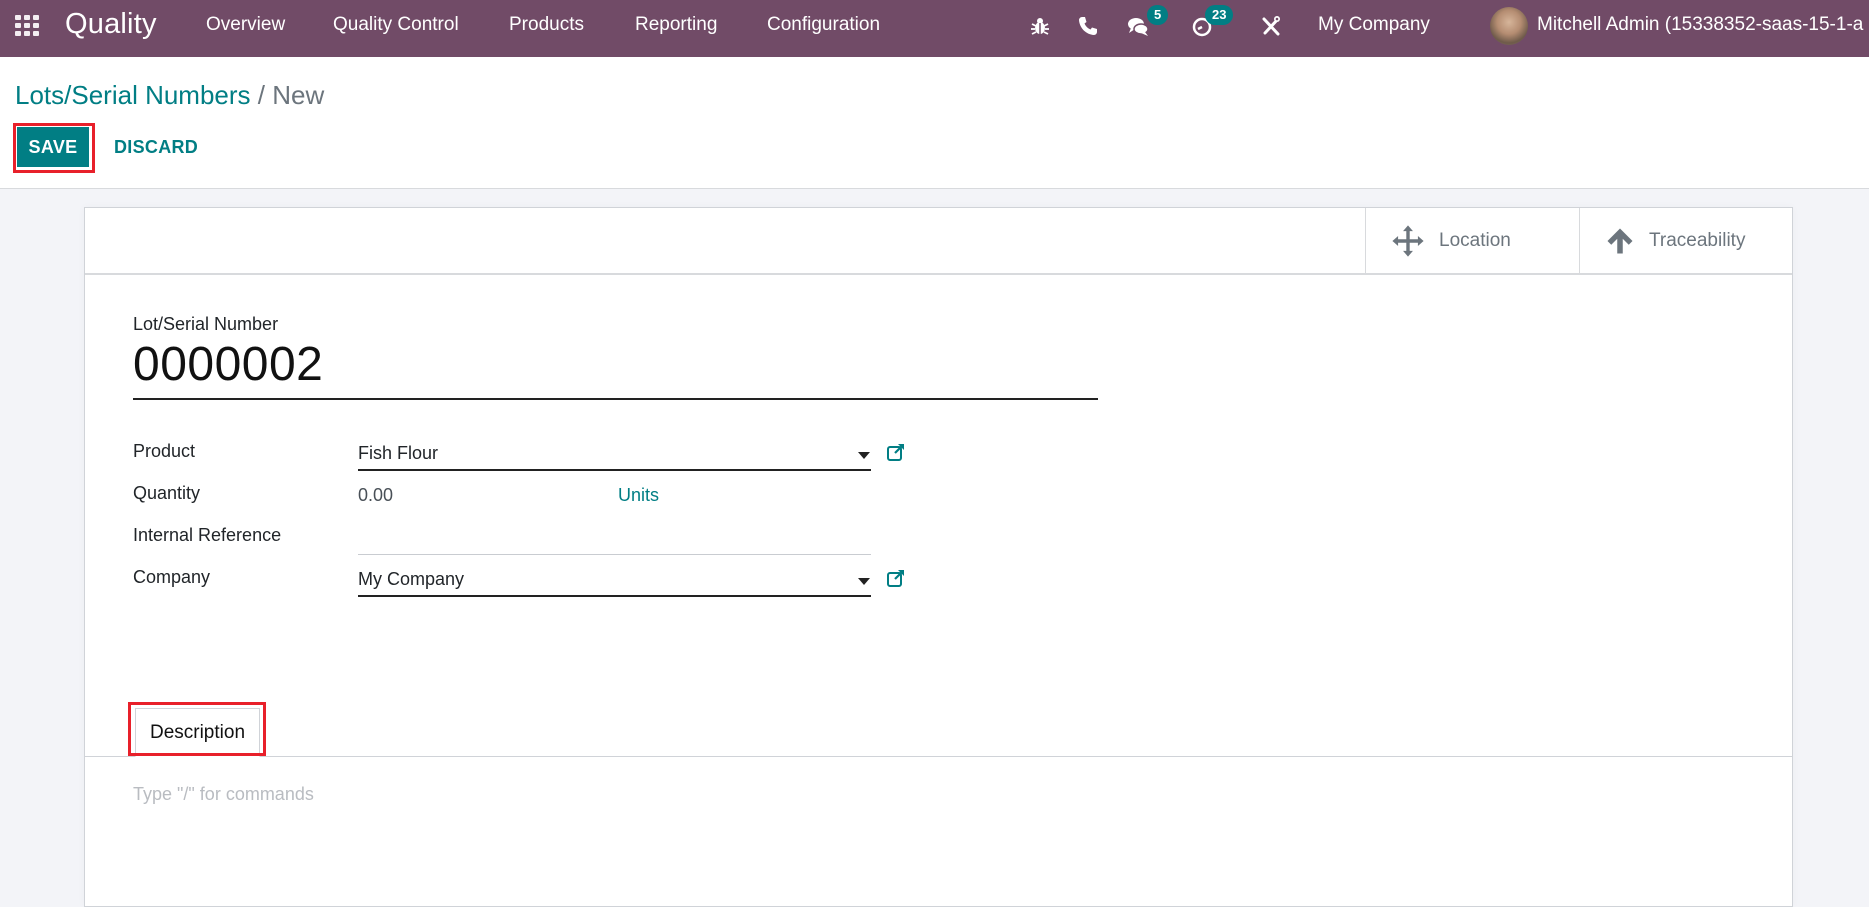 The width and height of the screenshot is (1869, 907). I want to click on internal-reference-underline, so click(614, 554).